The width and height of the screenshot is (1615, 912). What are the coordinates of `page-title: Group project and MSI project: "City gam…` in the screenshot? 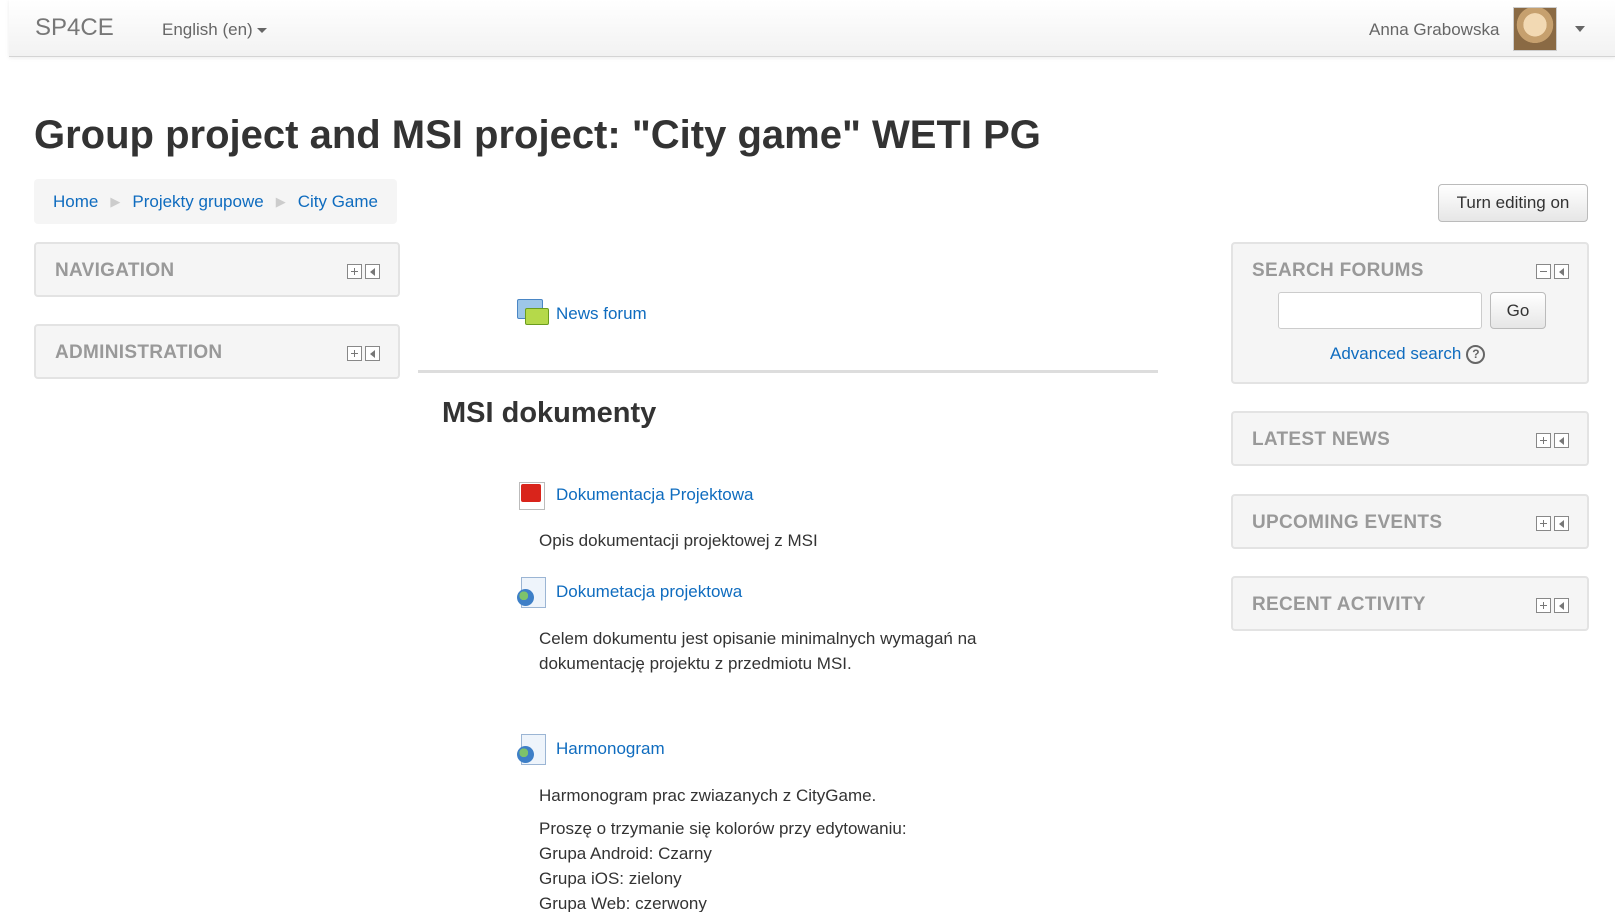 It's located at (537, 135).